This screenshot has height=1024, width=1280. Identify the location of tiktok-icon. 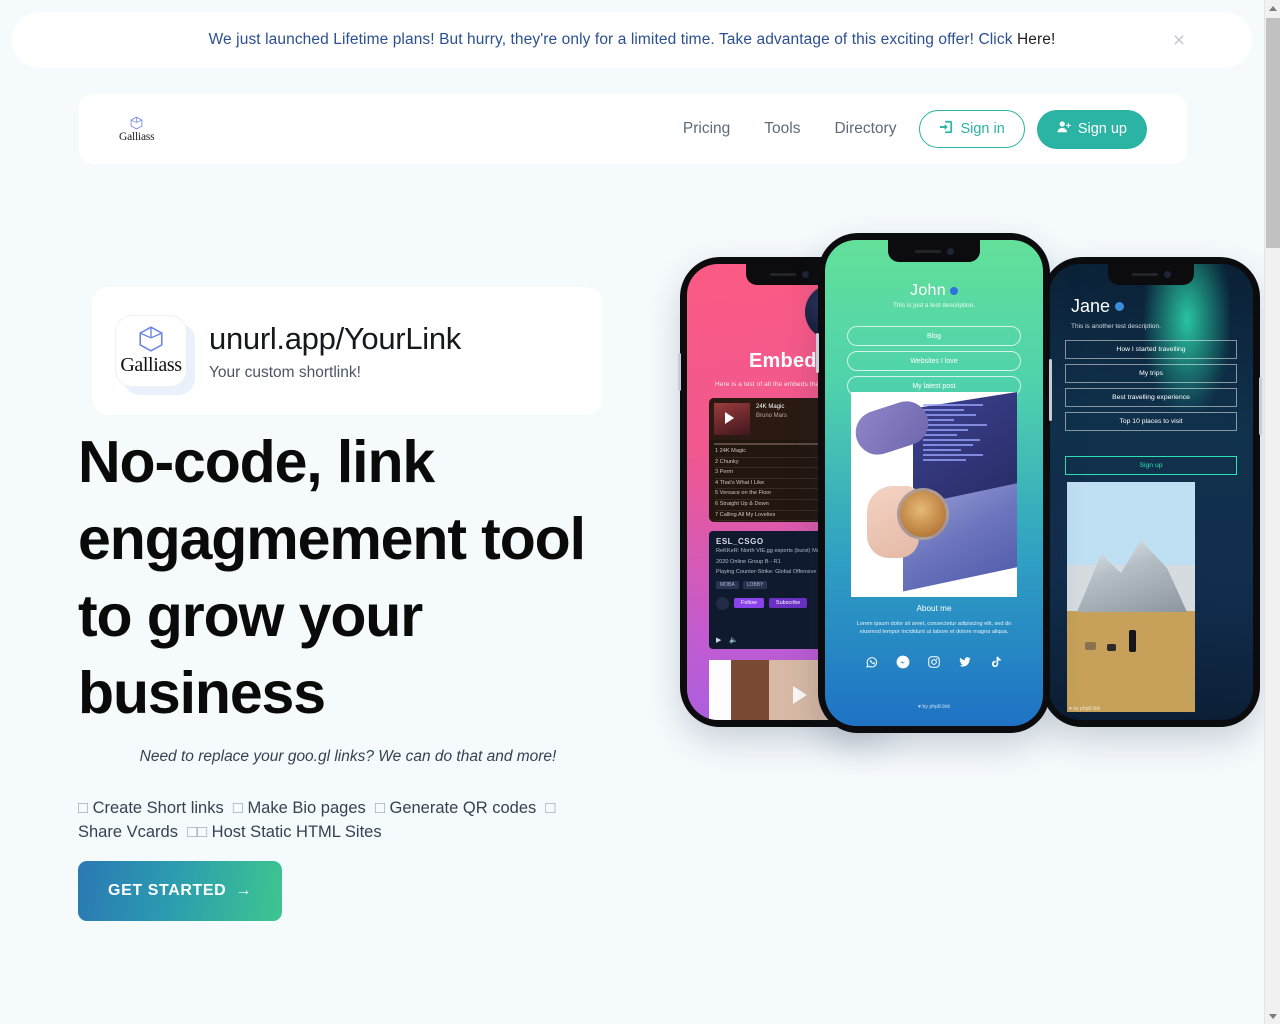
(996, 662).